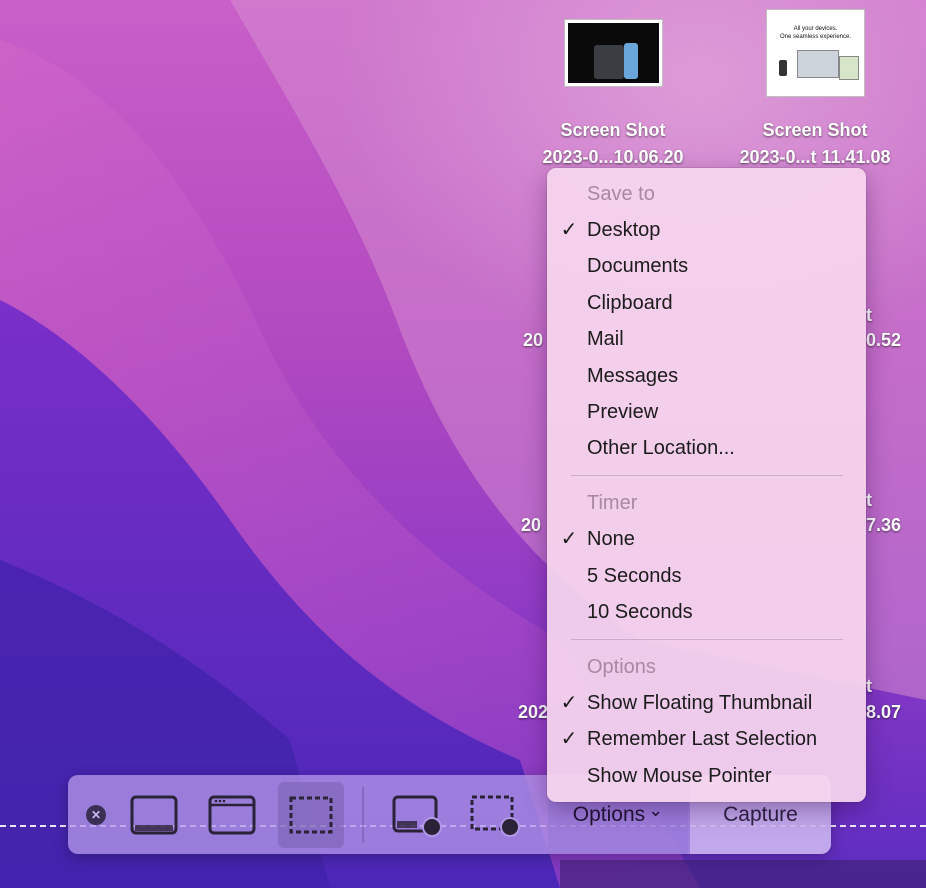 The height and width of the screenshot is (888, 926). Describe the element at coordinates (706, 412) in the screenshot. I see `menu-item-preview: Preview` at that location.